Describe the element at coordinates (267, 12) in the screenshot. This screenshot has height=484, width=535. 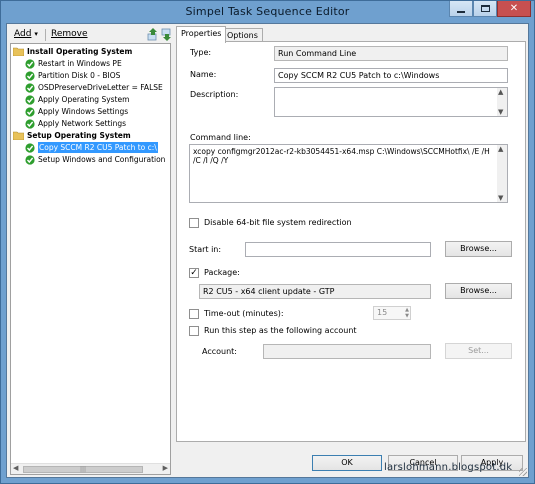
I see `title-bar: Simpel Task Sequence Editor ✕` at that location.